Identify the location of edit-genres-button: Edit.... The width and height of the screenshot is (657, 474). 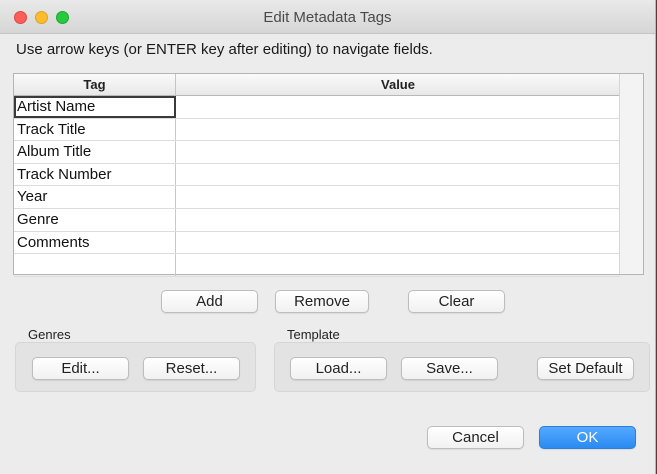
(80, 368).